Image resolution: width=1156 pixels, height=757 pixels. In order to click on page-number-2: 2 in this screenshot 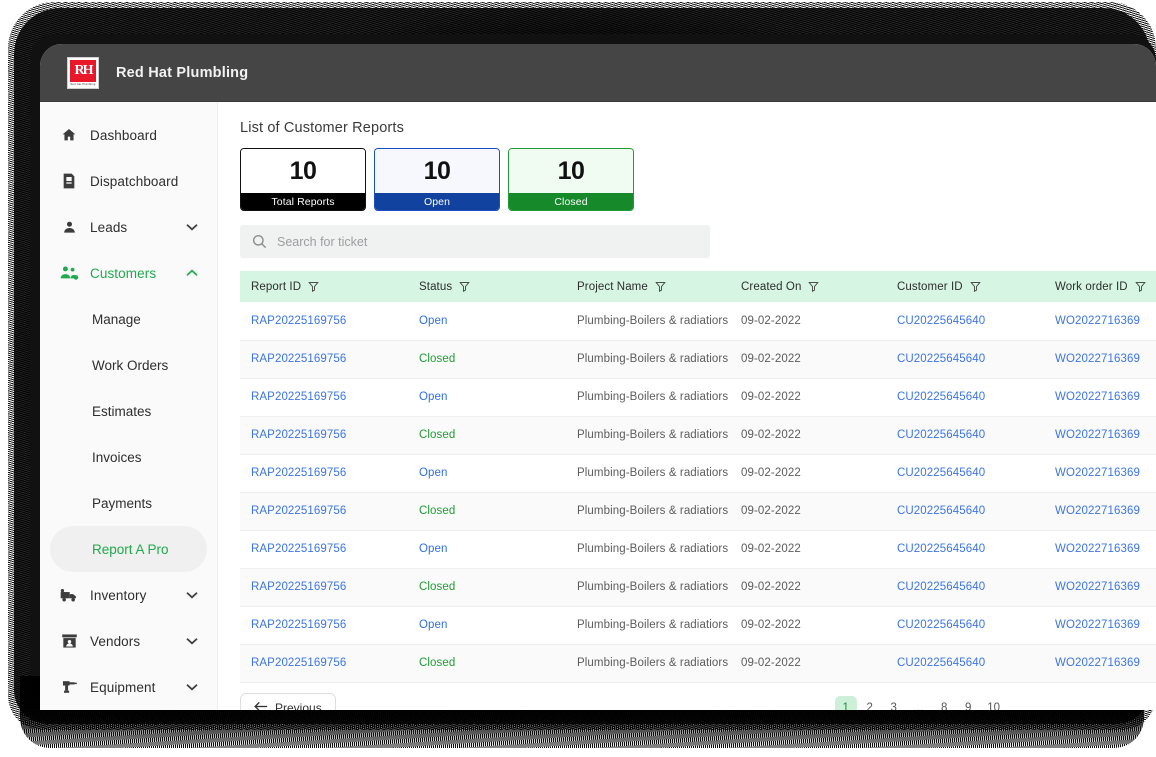, I will do `click(870, 703)`.